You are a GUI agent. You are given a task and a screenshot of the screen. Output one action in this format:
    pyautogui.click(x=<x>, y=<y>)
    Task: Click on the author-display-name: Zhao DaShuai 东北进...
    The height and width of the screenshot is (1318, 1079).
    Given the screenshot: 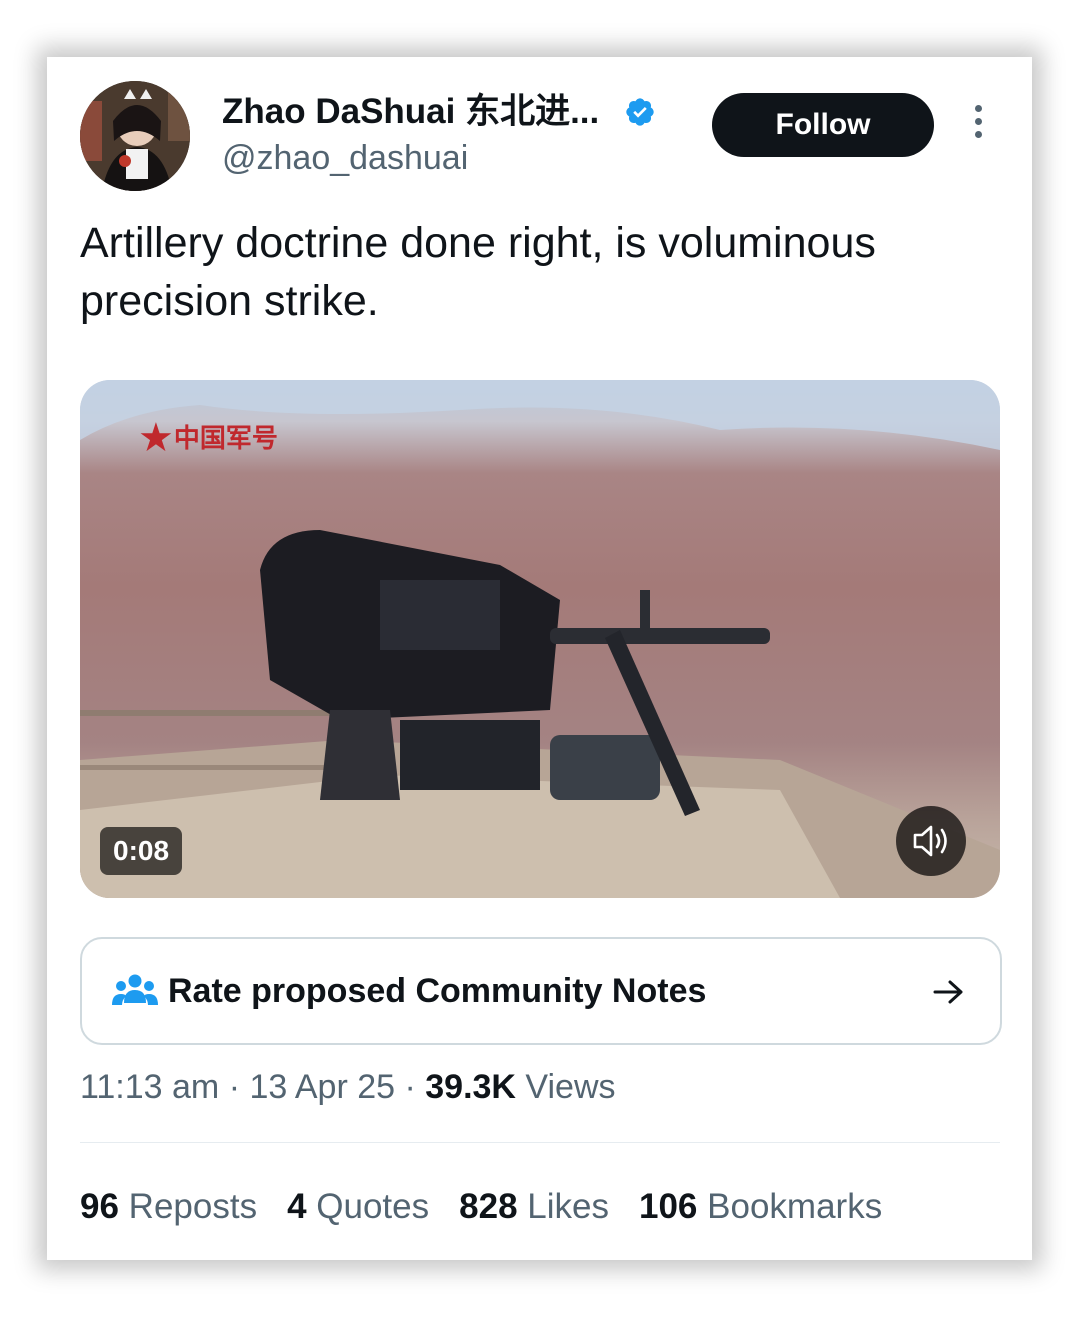 What is the action you would take?
    pyautogui.click(x=410, y=112)
    